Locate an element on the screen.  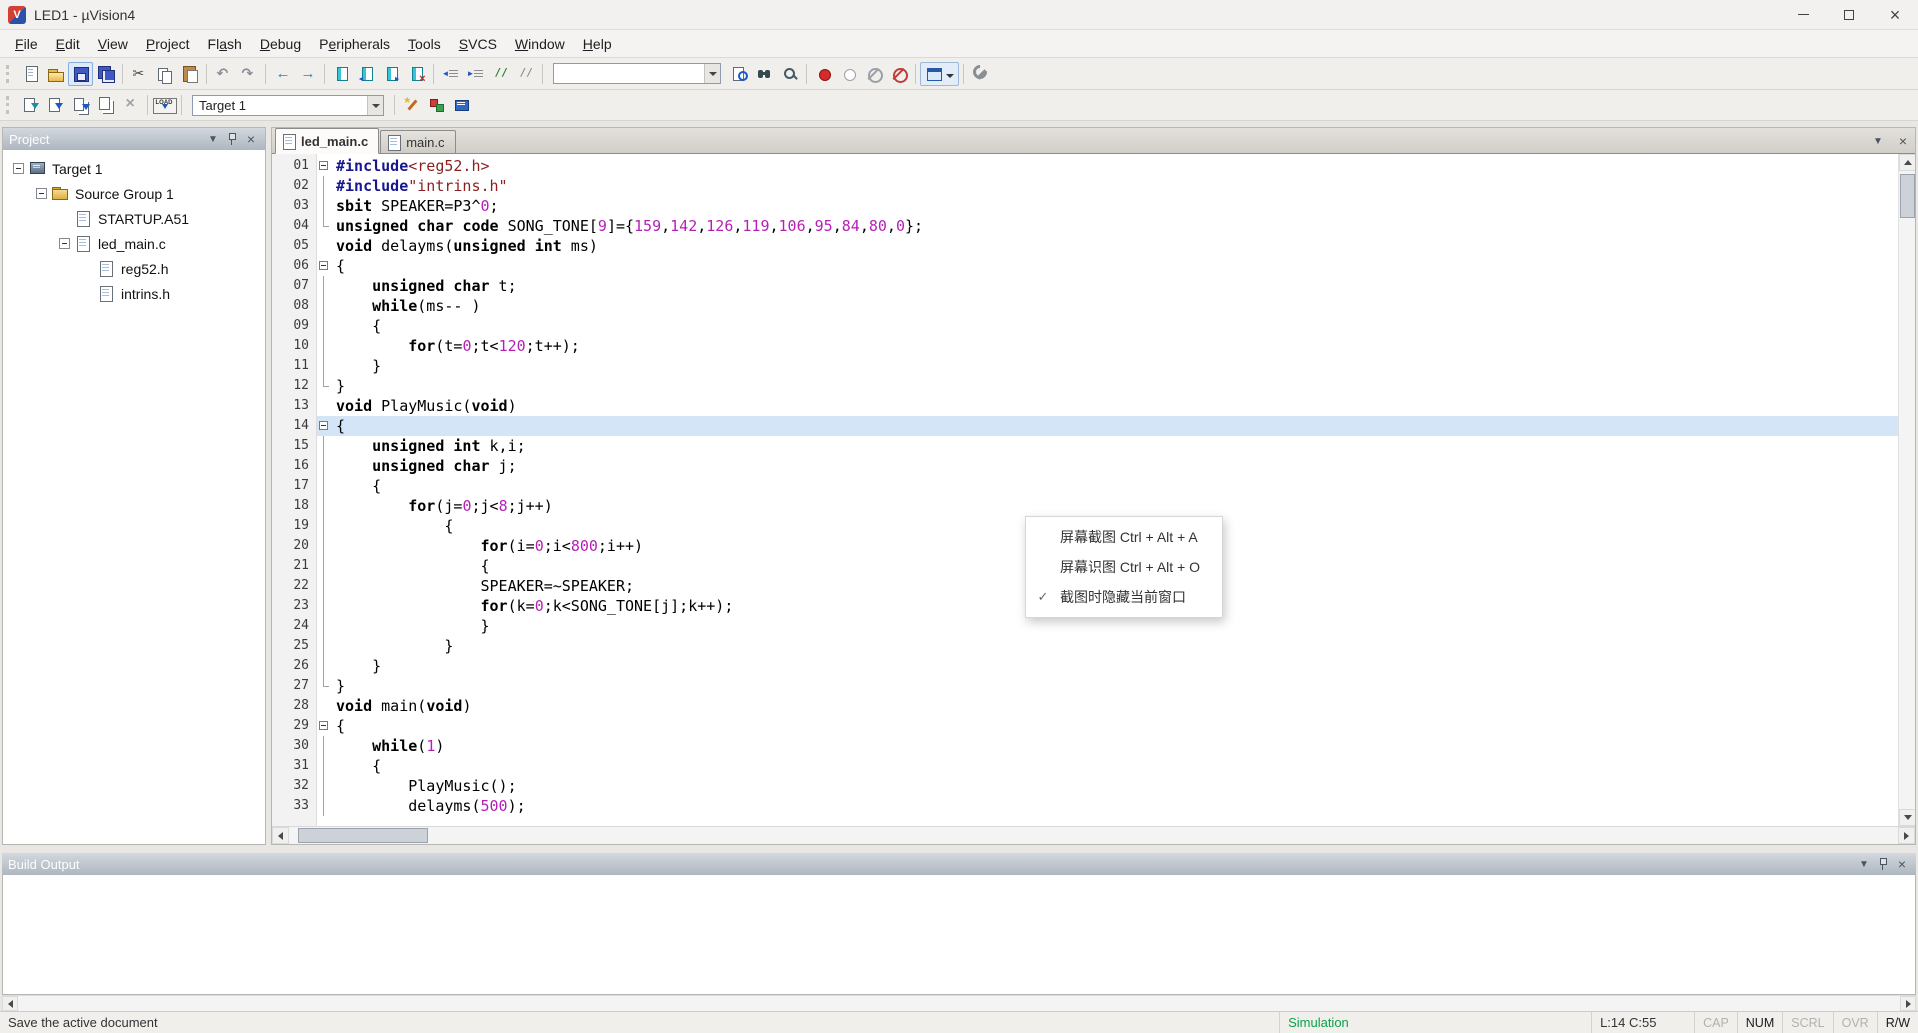
code-line: 15 unsigned int k,i; is located at coordinates (1093, 446).